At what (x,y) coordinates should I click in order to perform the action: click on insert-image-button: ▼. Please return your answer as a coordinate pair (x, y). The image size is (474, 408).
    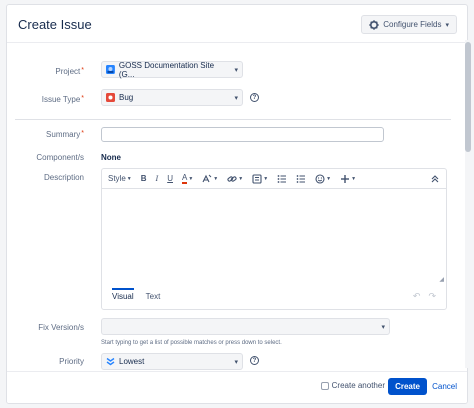
    Looking at the image, I should click on (260, 178).